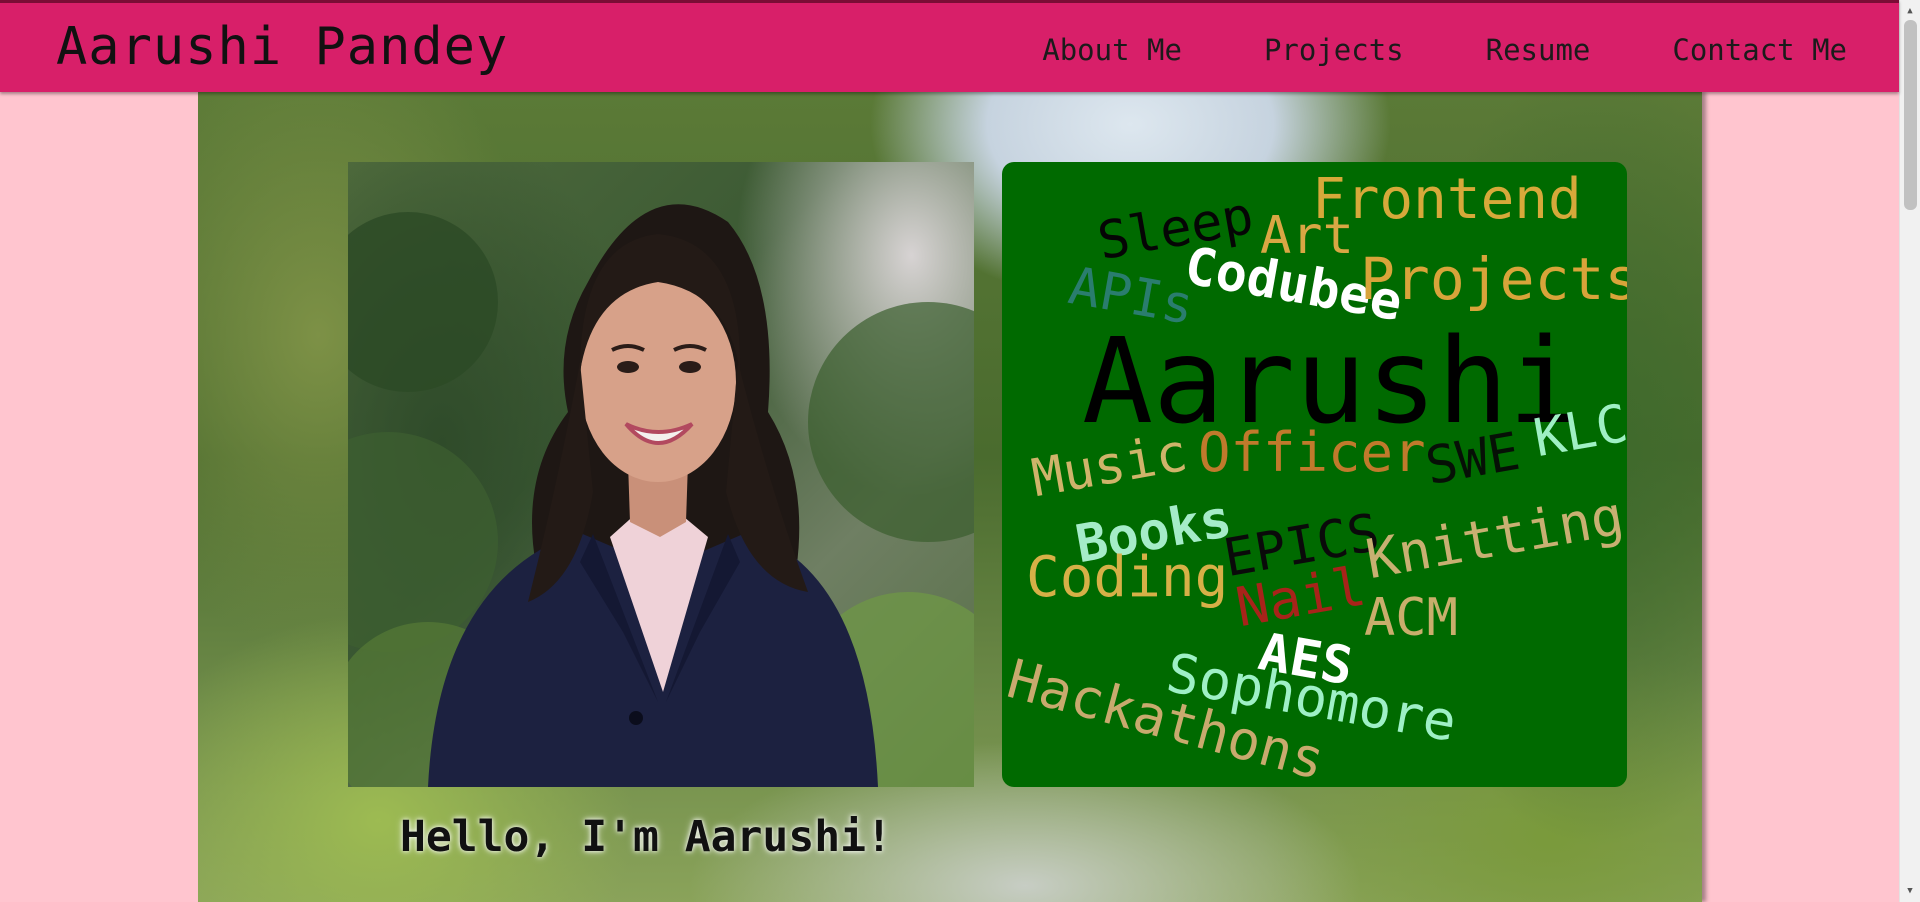 The image size is (1920, 902). Describe the element at coordinates (1127, 577) in the screenshot. I see `word-coding: Coding` at that location.